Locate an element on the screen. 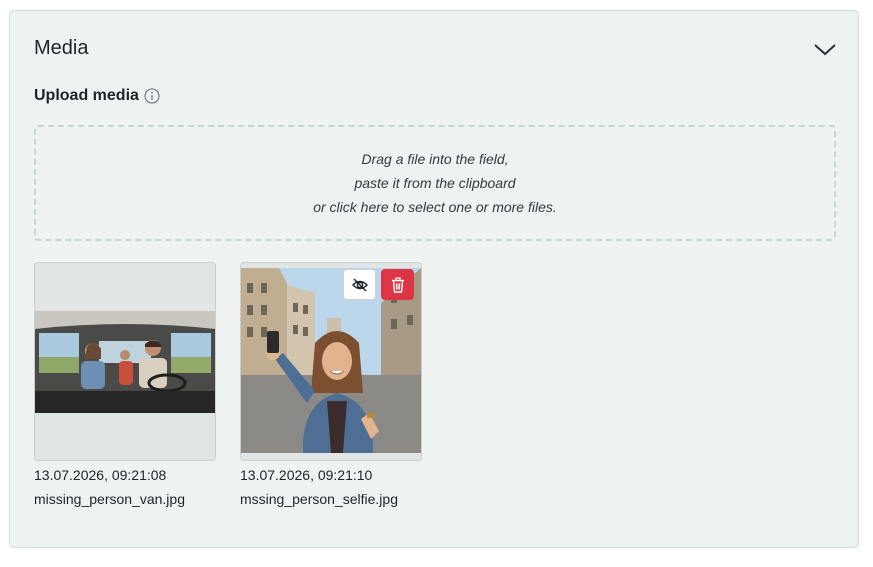 The height and width of the screenshot is (567, 873). chevron-down-icon is located at coordinates (825, 50).